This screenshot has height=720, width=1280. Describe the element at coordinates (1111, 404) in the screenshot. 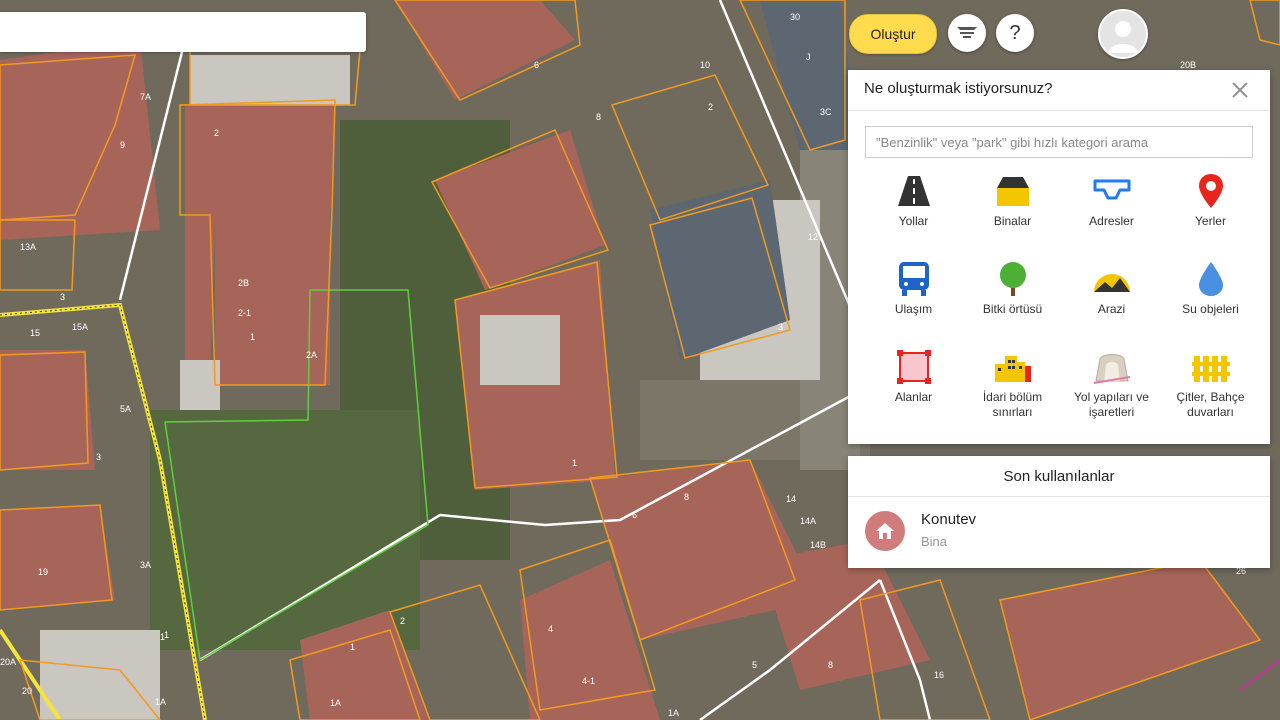

I see `category-label: Yol yapıları ve işaretleri` at that location.